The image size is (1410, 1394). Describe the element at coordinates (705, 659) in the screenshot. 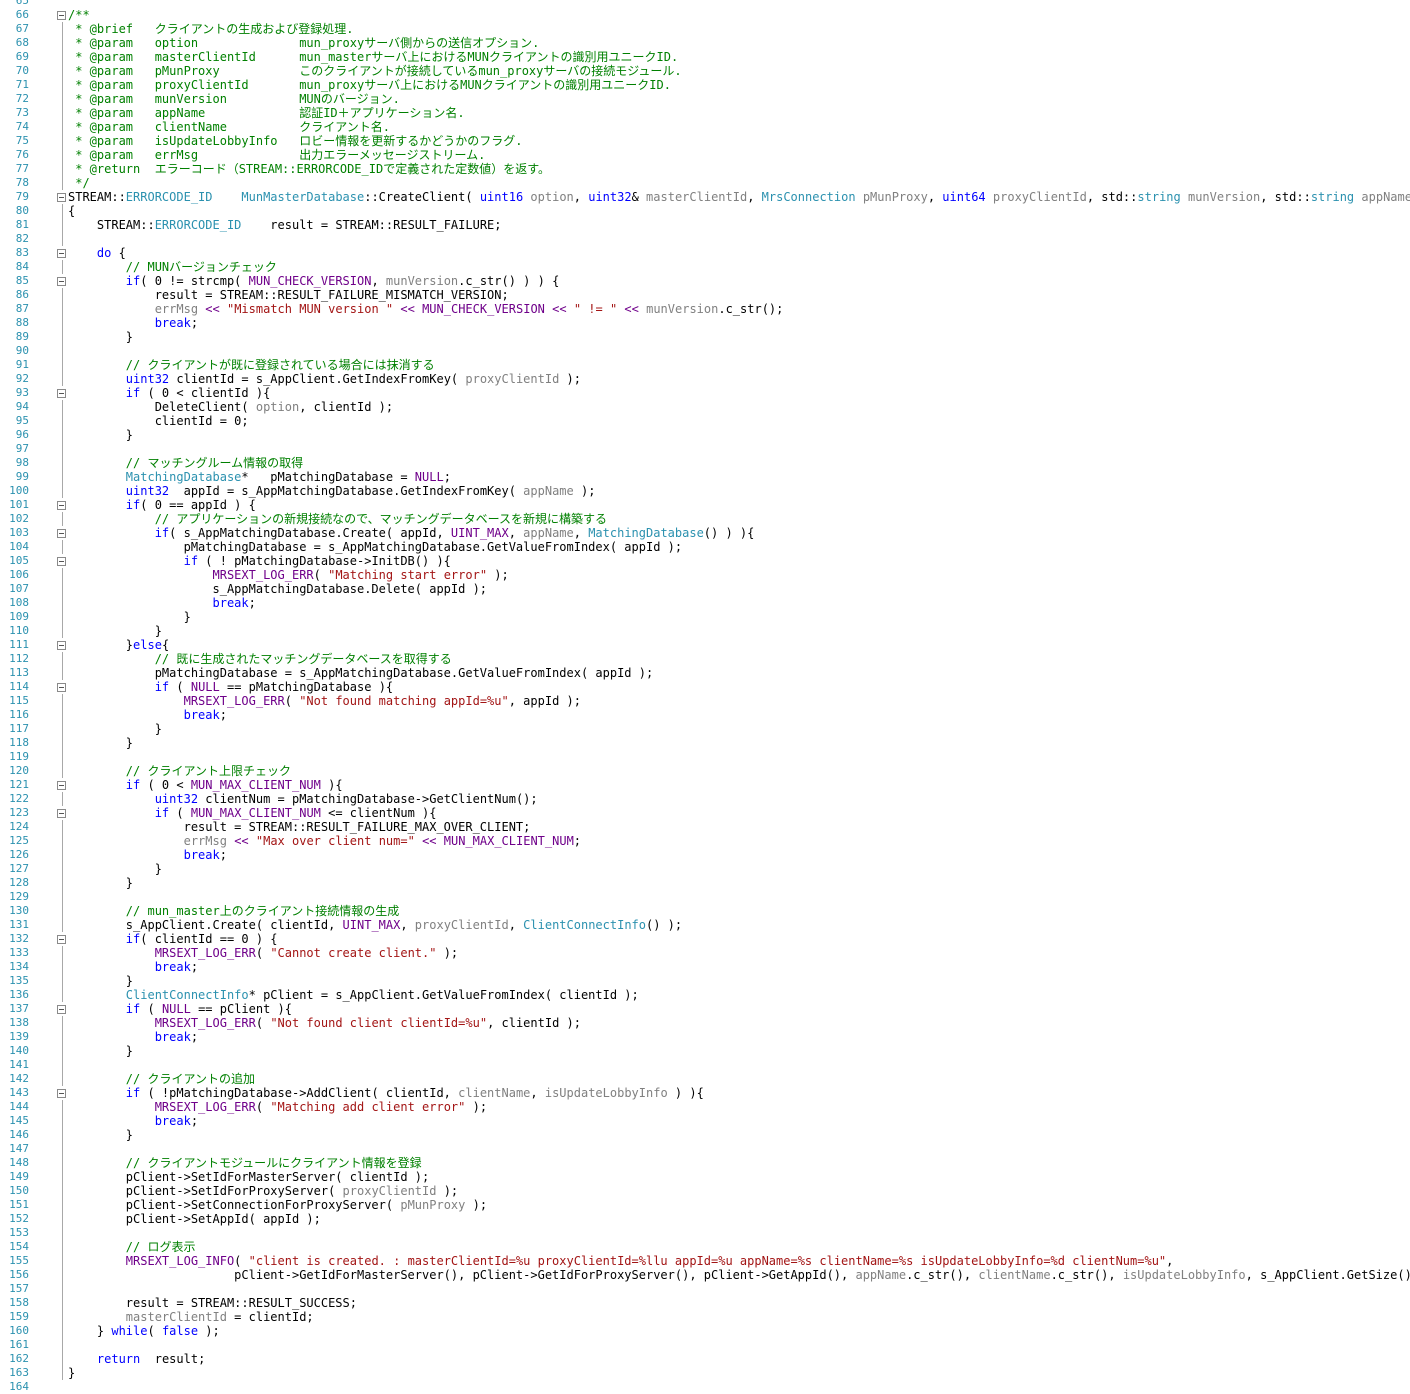

I see `code-line: 112 // 既に生成されたマッチングデータベースを取得する` at that location.